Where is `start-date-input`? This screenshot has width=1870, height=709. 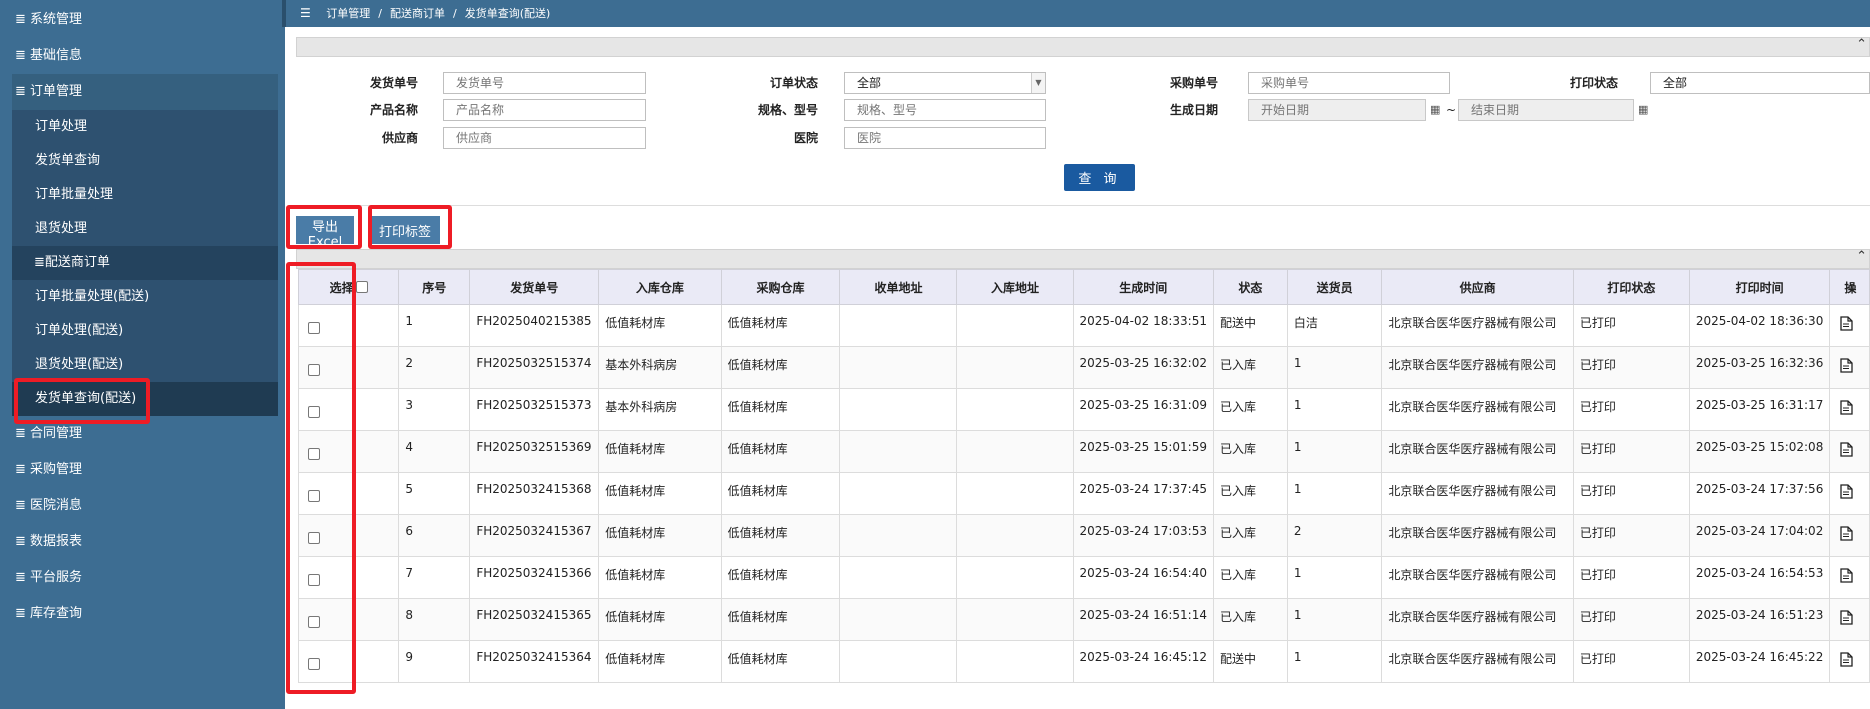 start-date-input is located at coordinates (1337, 110).